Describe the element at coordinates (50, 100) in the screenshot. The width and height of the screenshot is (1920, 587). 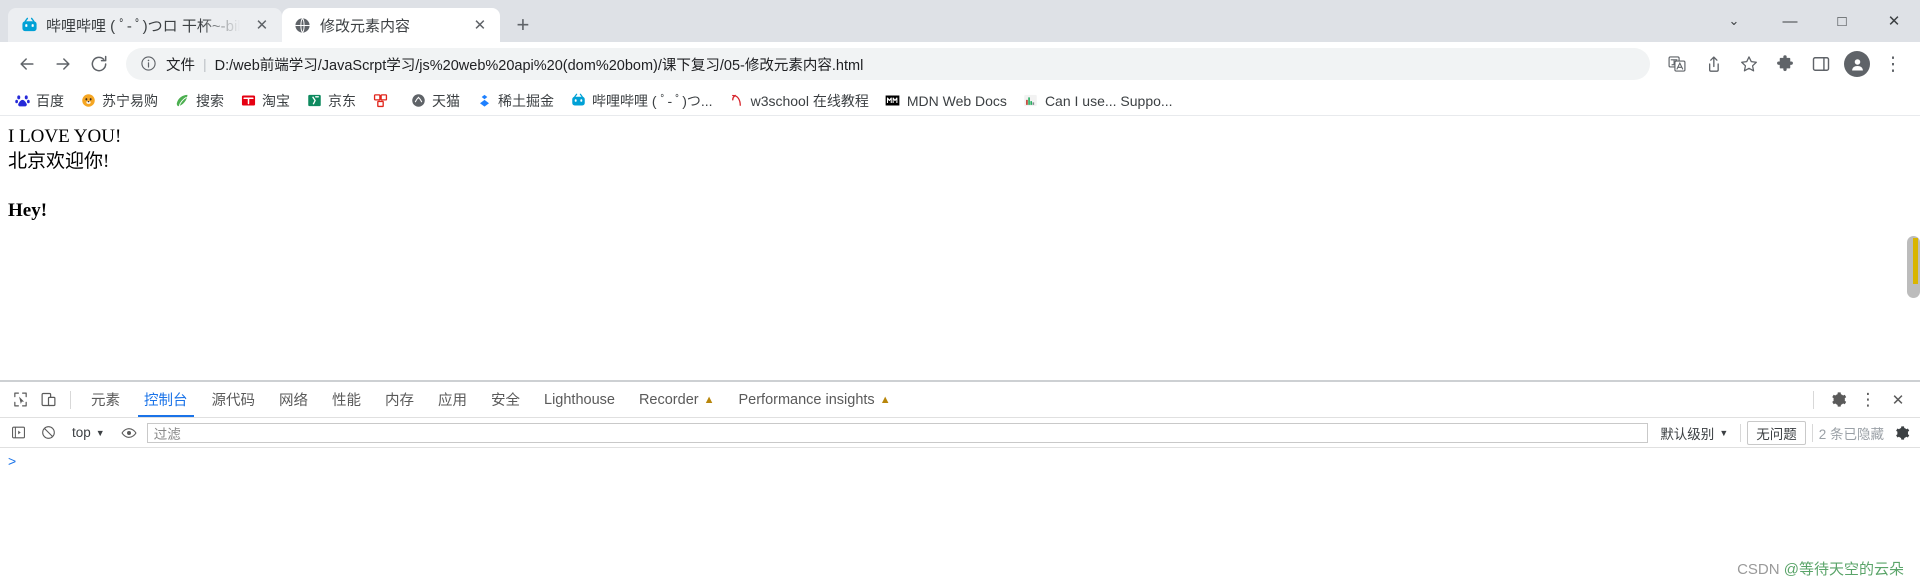
I see `bookmark-label: 百度` at that location.